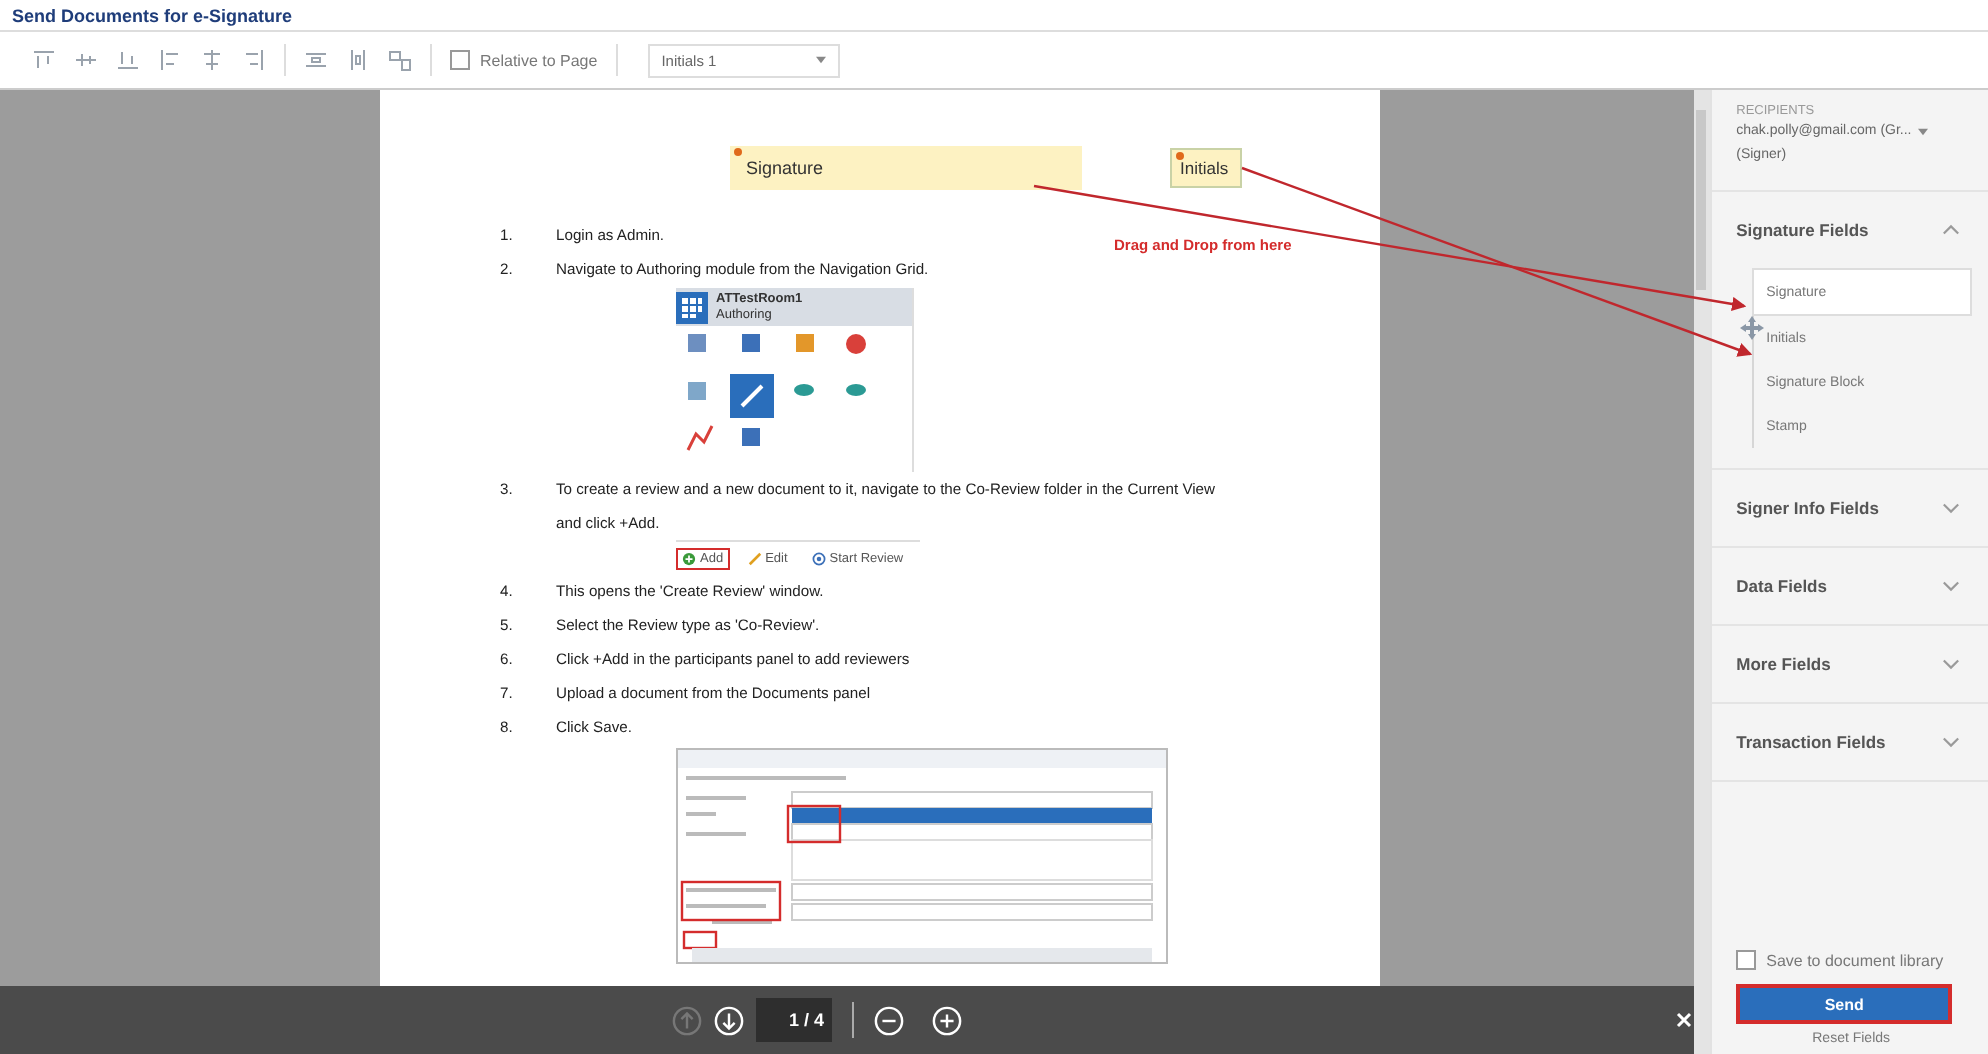 The image size is (1988, 1054). What do you see at coordinates (754, 559) in the screenshot?
I see `pencil-icon` at bounding box center [754, 559].